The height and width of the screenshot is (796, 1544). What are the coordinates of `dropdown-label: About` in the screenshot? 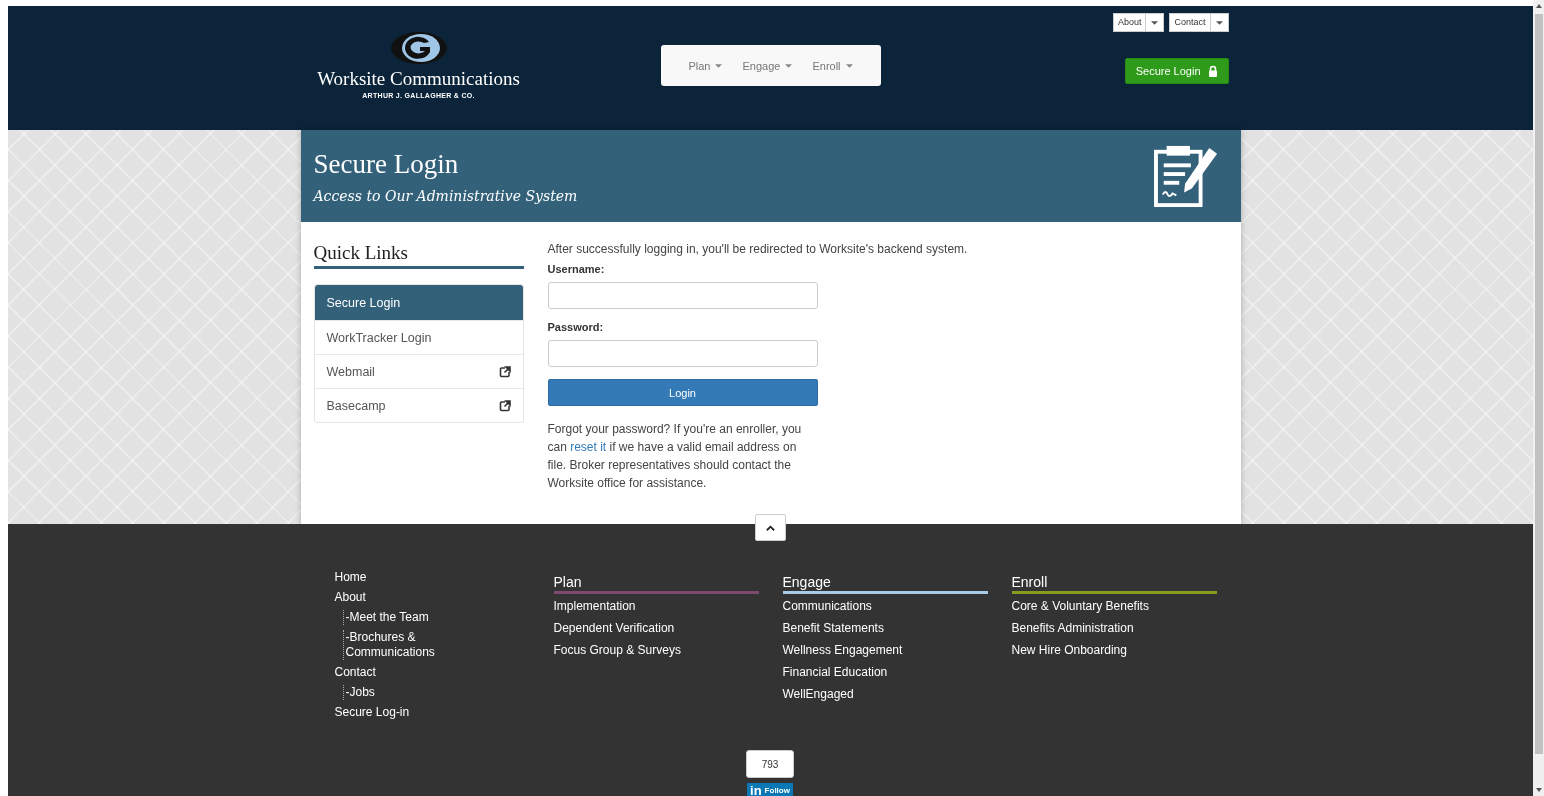 It's located at (1130, 22).